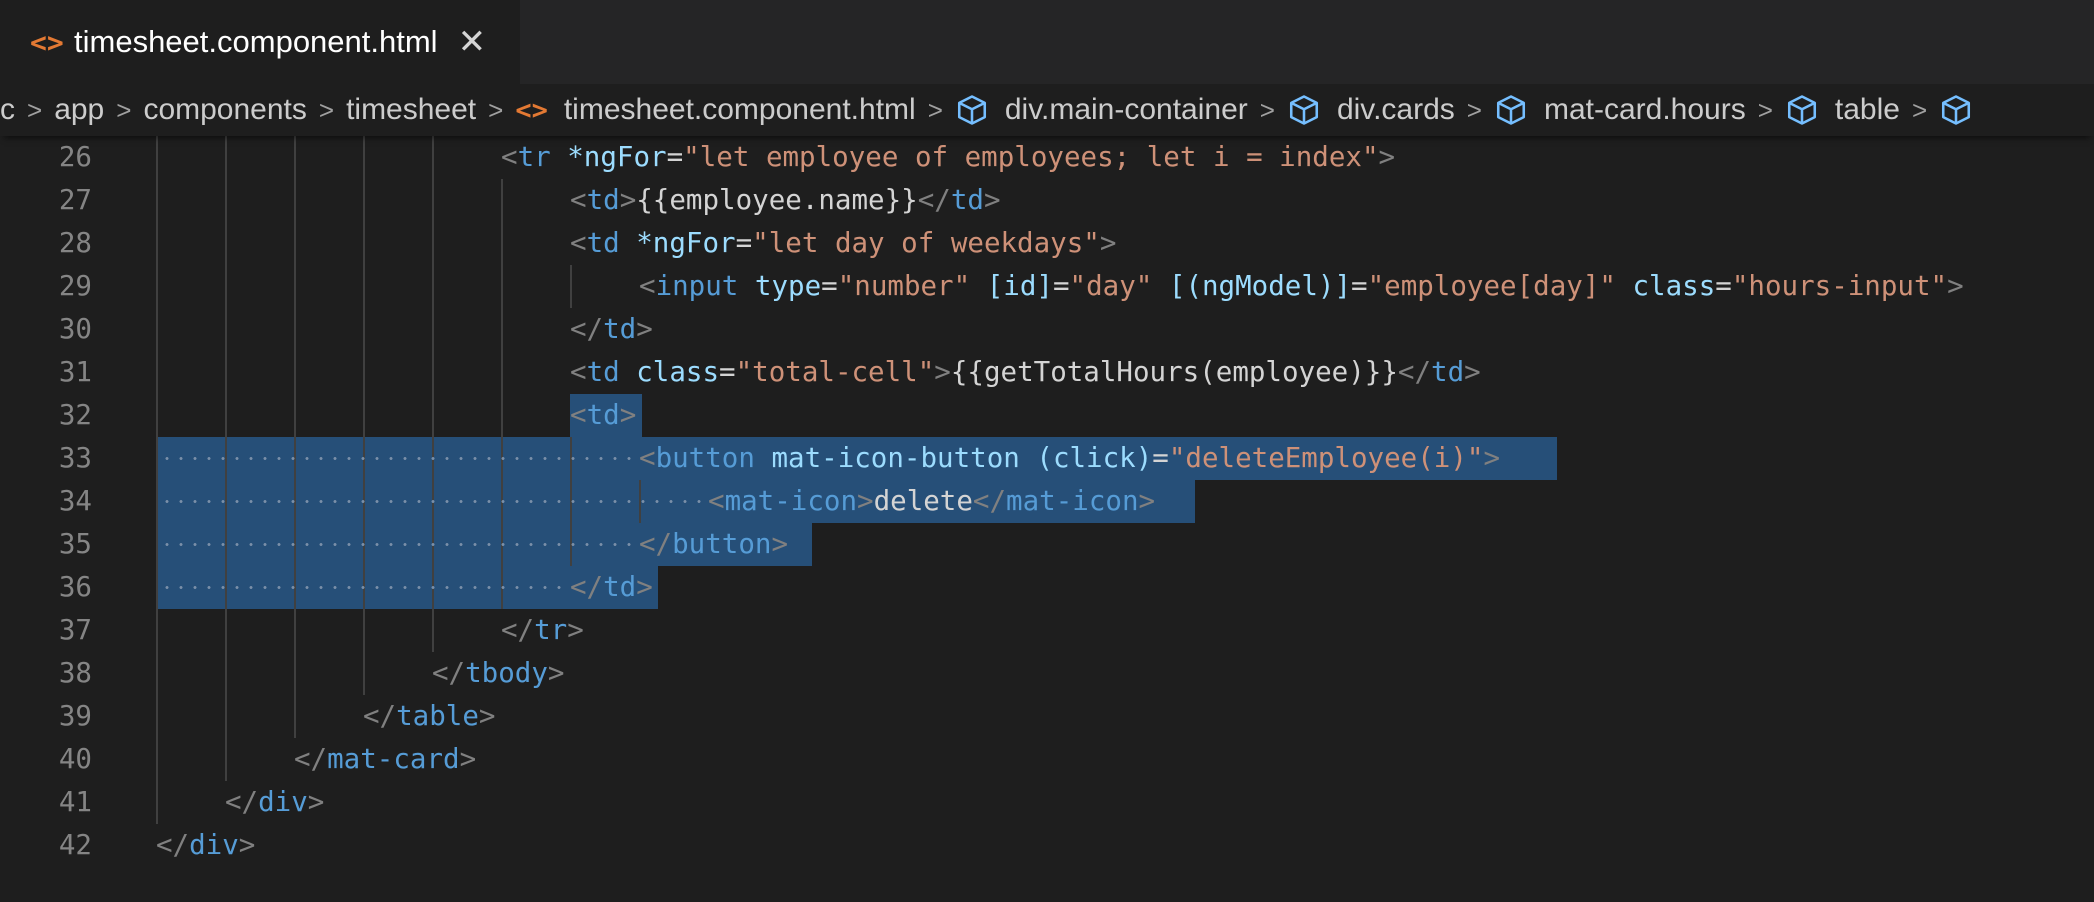  I want to click on breadcrumb-label: div.main-container, so click(1126, 109).